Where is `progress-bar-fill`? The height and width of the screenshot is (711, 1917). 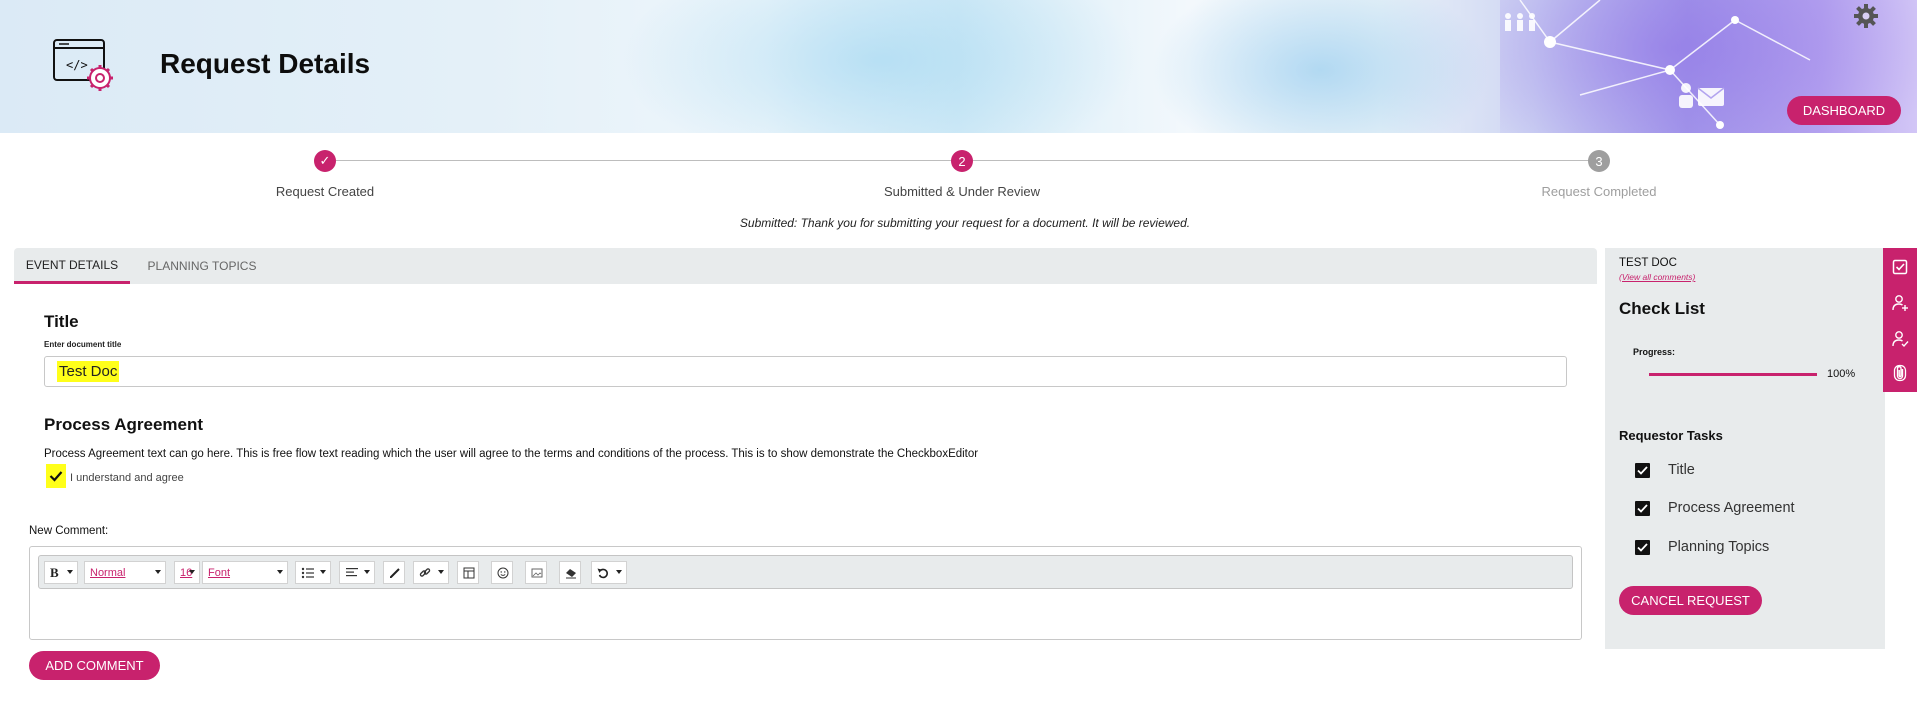
progress-bar-fill is located at coordinates (1733, 374).